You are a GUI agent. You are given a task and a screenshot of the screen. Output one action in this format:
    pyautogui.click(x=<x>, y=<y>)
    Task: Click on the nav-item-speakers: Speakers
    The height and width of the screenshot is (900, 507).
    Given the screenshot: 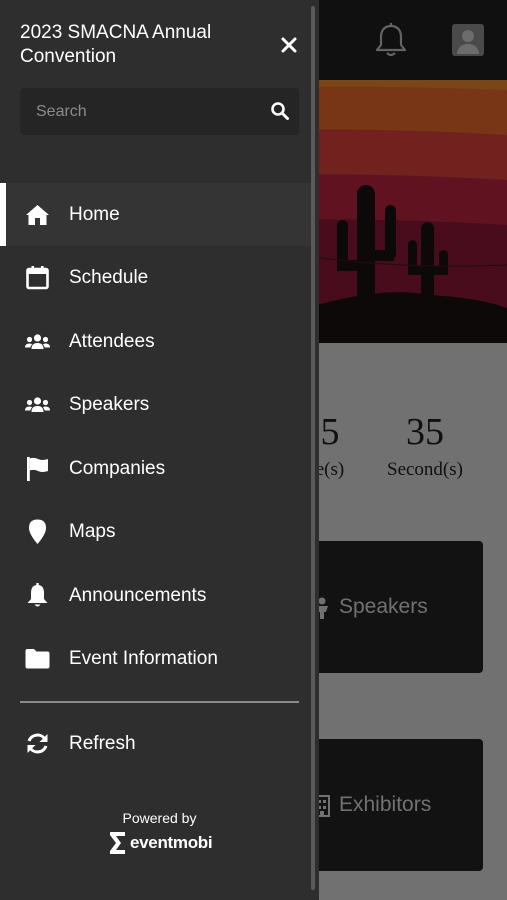 What is the action you would take?
    pyautogui.click(x=155, y=404)
    